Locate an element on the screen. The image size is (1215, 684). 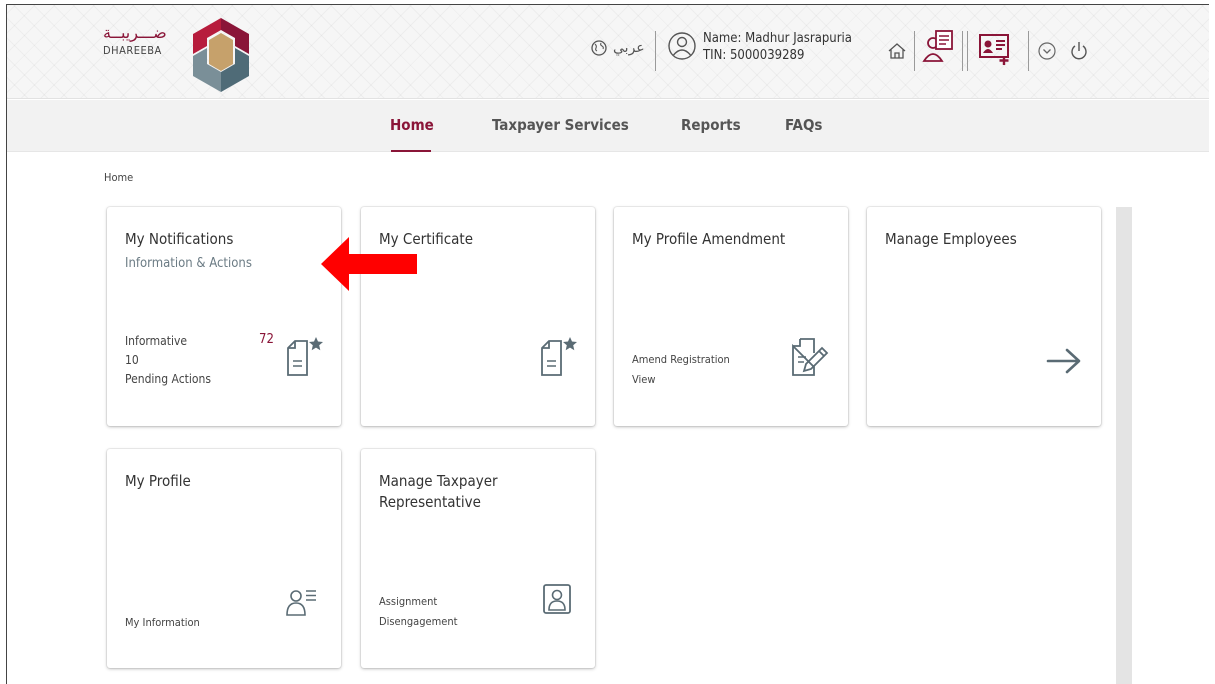
user-name: Name: Madhur Jasrapuria is located at coordinates (777, 38).